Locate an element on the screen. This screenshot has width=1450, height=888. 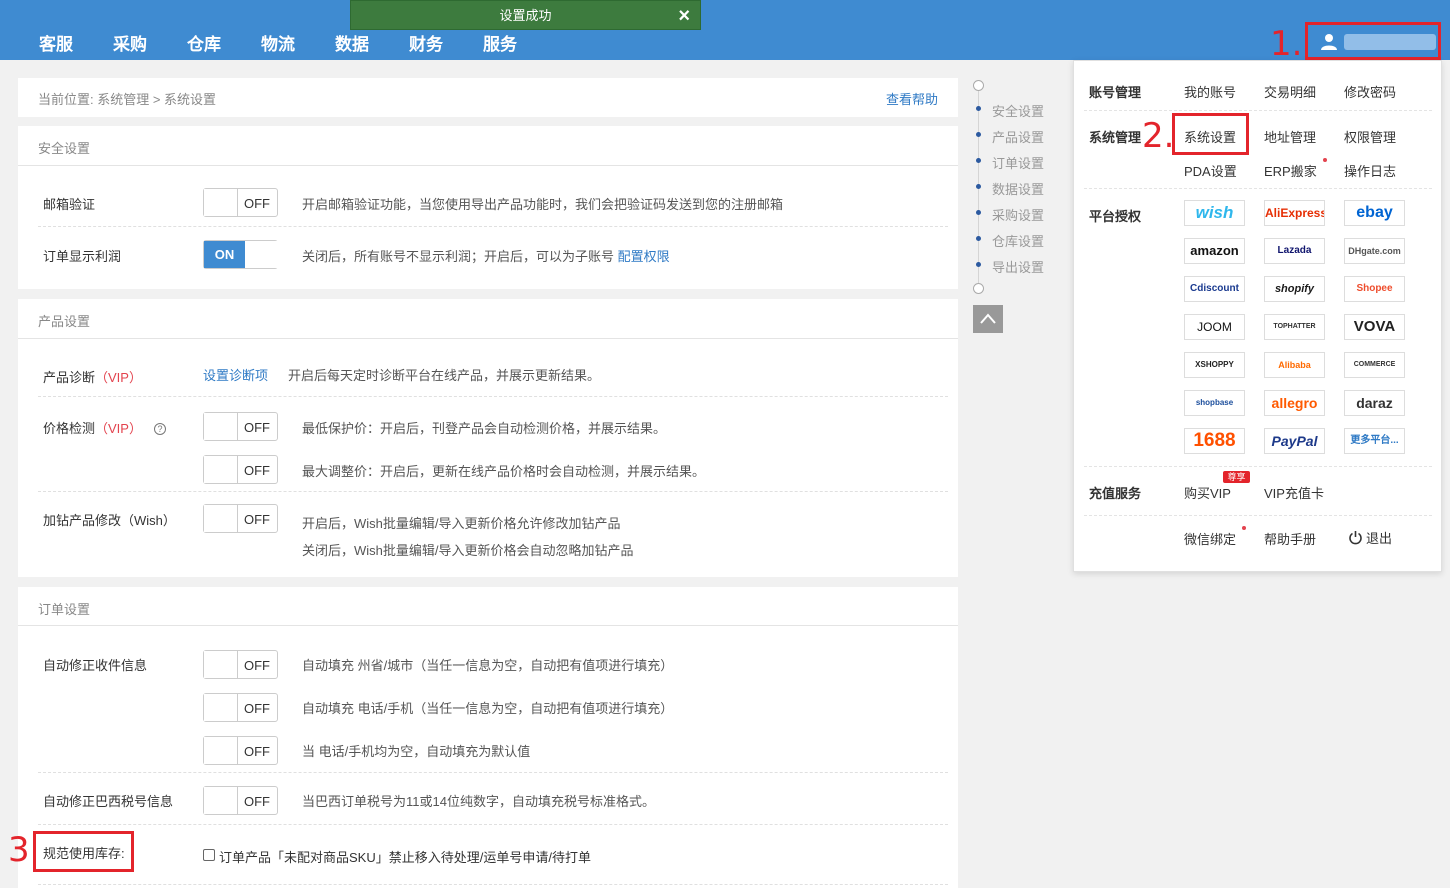
product-diagnosis-label: 产品诊断（VIP） is located at coordinates (92, 377).